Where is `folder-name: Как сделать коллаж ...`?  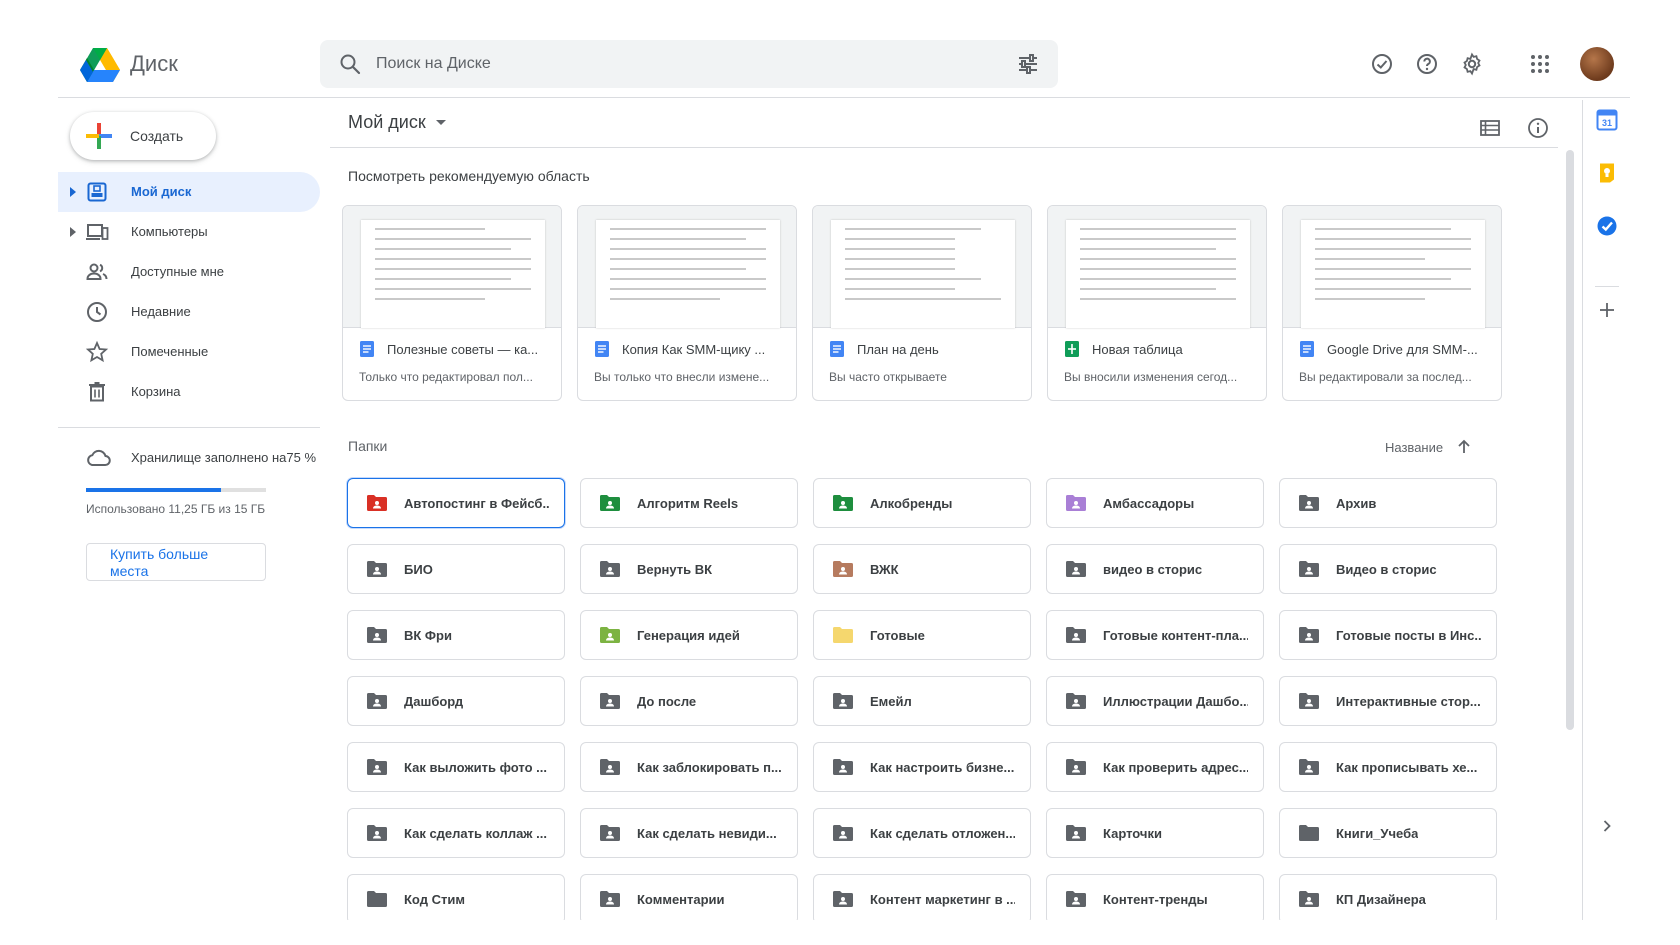 folder-name: Как сделать коллаж ... is located at coordinates (475, 833).